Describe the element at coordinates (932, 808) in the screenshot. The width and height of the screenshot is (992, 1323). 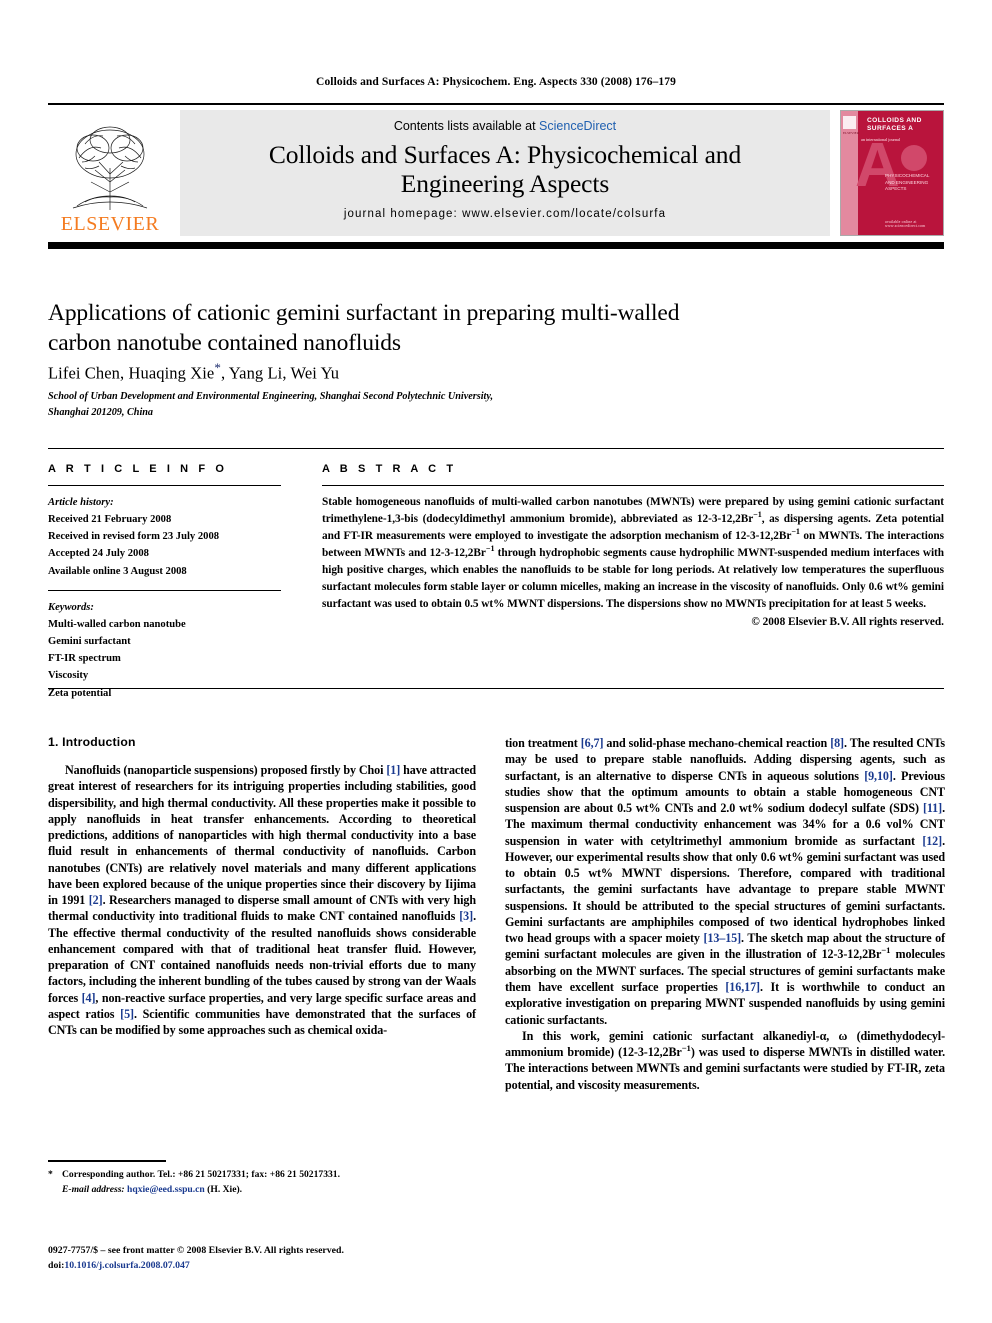
I see `citation-ref: [11]` at that location.